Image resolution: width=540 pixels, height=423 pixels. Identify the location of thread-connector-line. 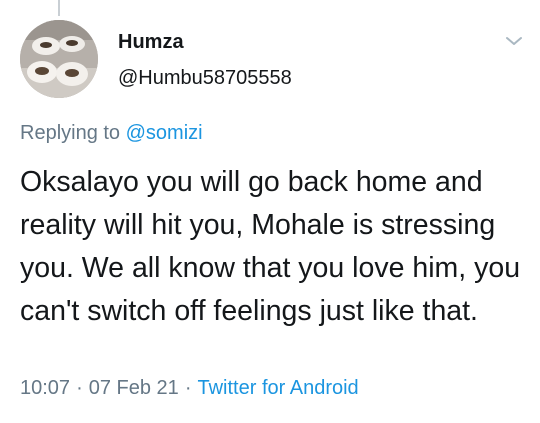
(59, 8).